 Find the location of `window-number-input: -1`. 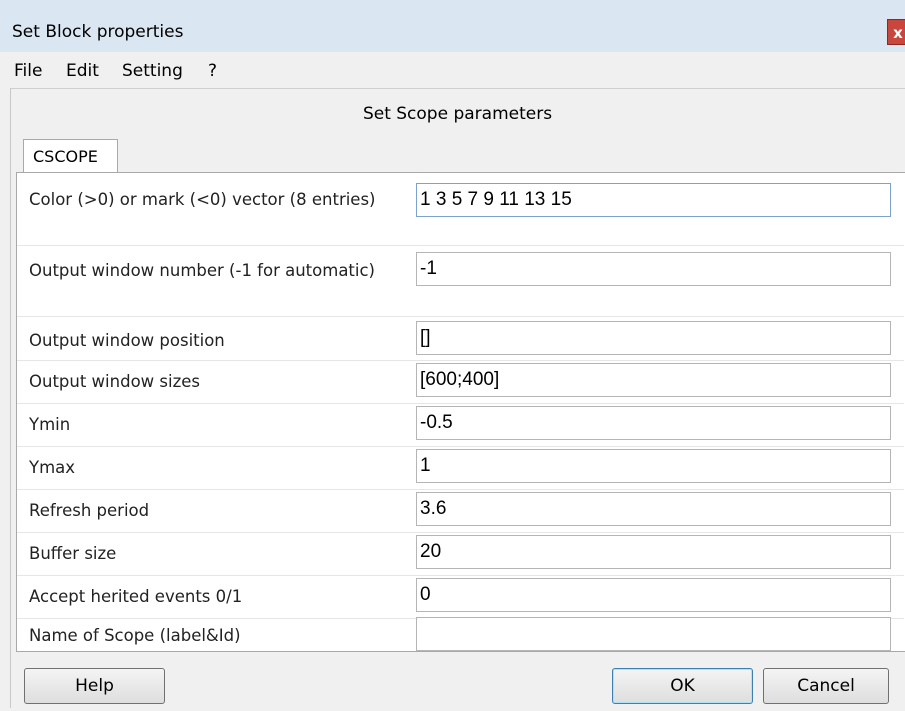

window-number-input: -1 is located at coordinates (653, 269).